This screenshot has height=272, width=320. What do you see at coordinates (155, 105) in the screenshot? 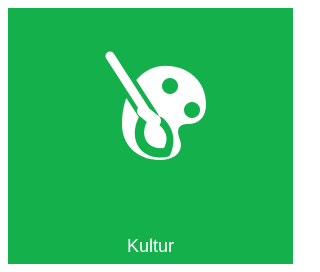
I see `palette-brush-icon` at bounding box center [155, 105].